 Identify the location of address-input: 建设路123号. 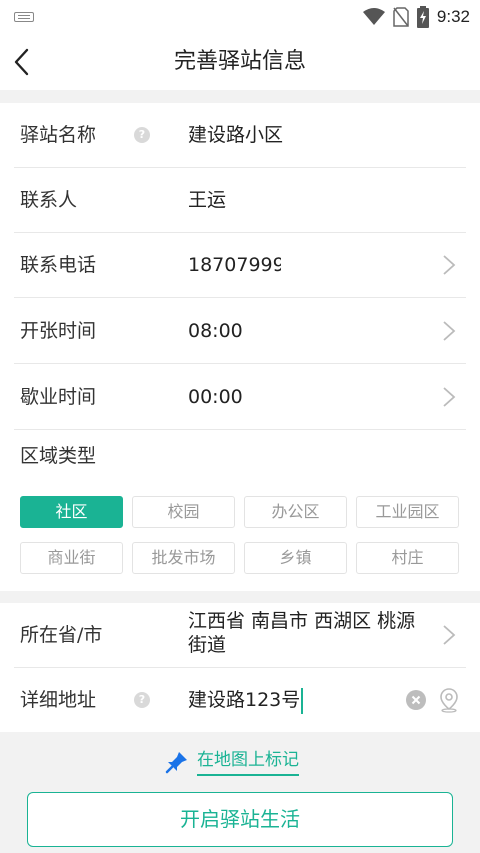
(246, 700).